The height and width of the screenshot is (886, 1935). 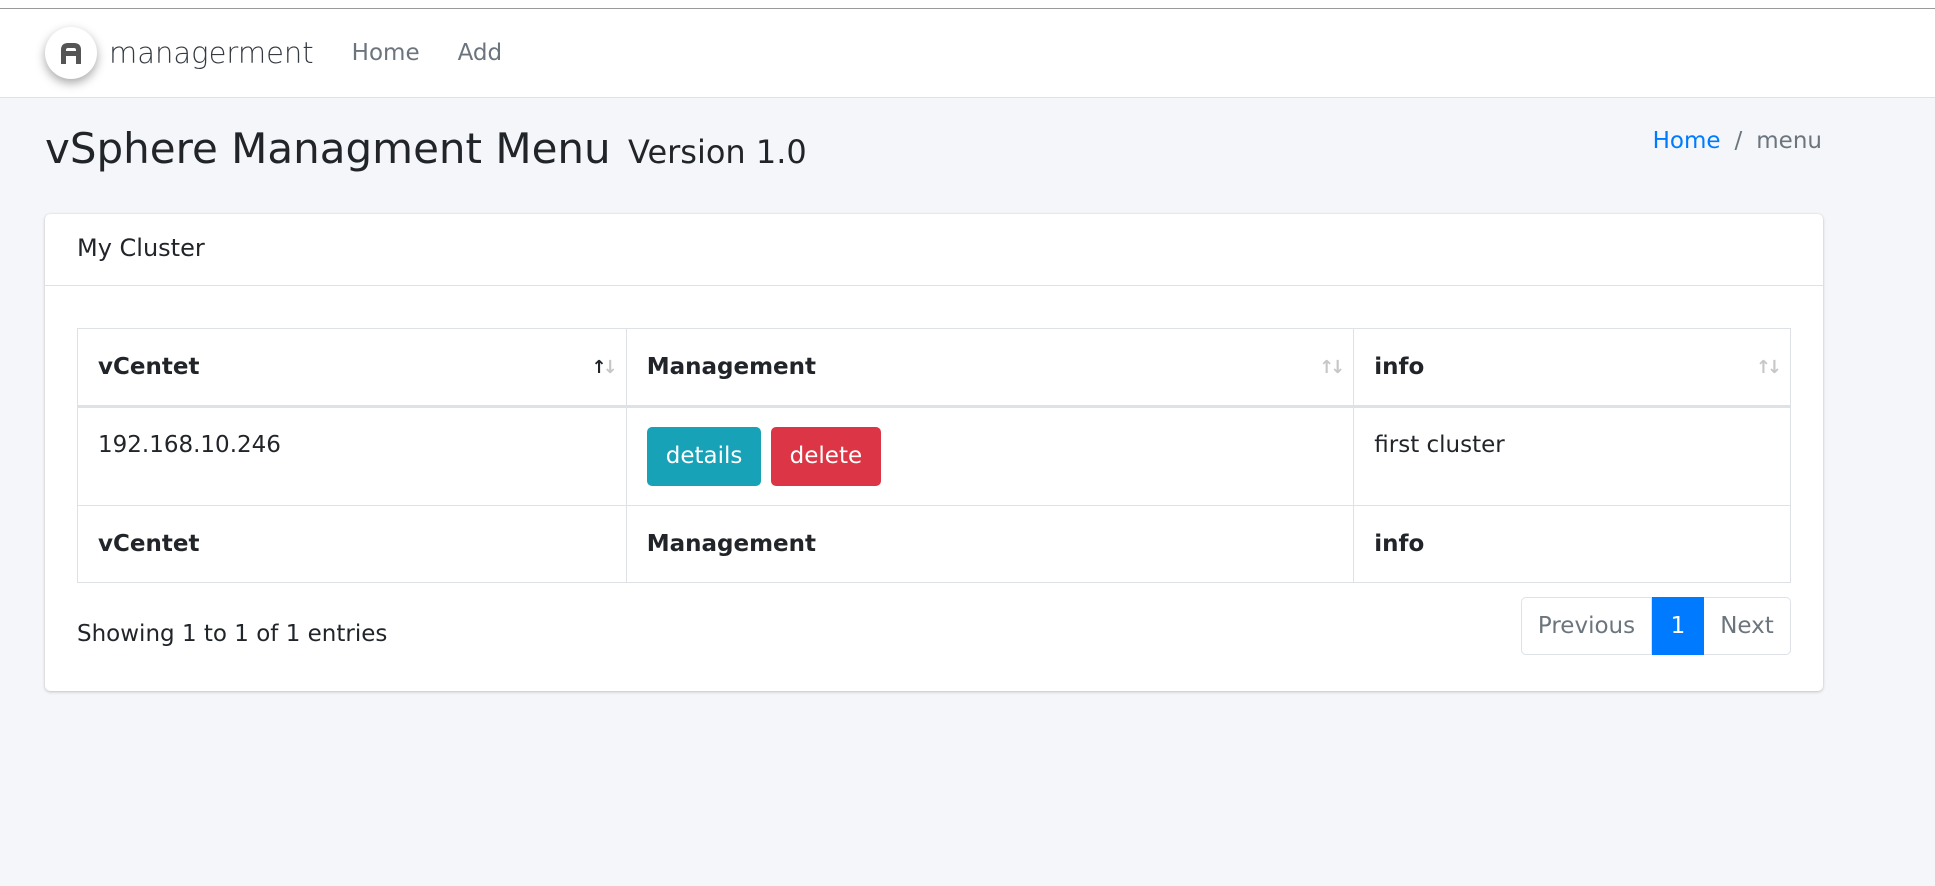 What do you see at coordinates (1678, 626) in the screenshot?
I see `page-1-button: 1` at bounding box center [1678, 626].